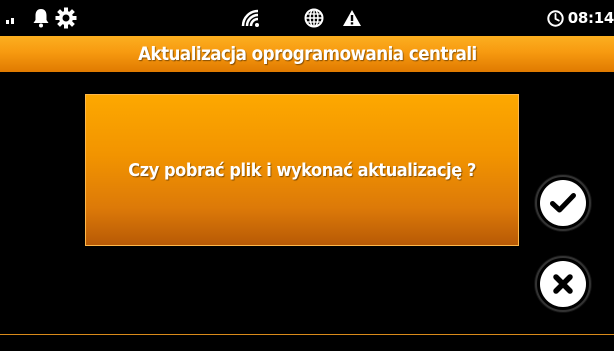 Image resolution: width=614 pixels, height=351 pixels. I want to click on bell-icon, so click(41, 18).